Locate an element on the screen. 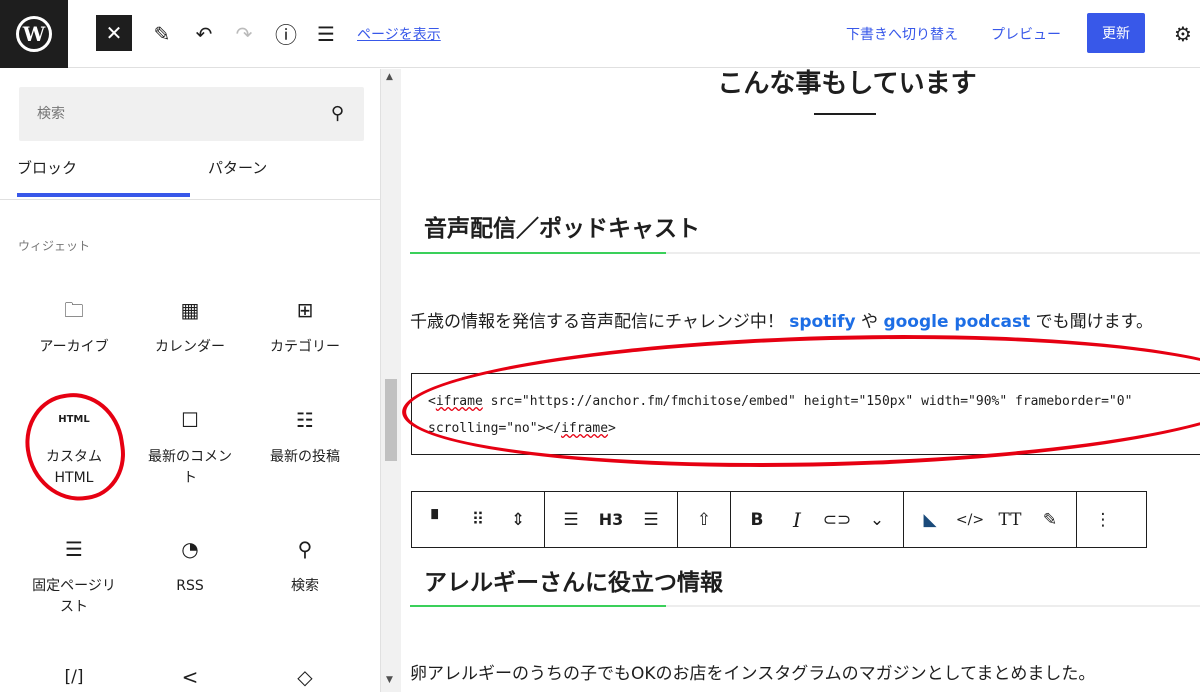 The width and height of the screenshot is (1200, 692). block-toolbar: ▘ ⠿ ⇕ ☰ H3 ☰ ⇧ B I ⊂⊃ ⌄ ◣ </> TT ✎ ⋮ is located at coordinates (779, 519).